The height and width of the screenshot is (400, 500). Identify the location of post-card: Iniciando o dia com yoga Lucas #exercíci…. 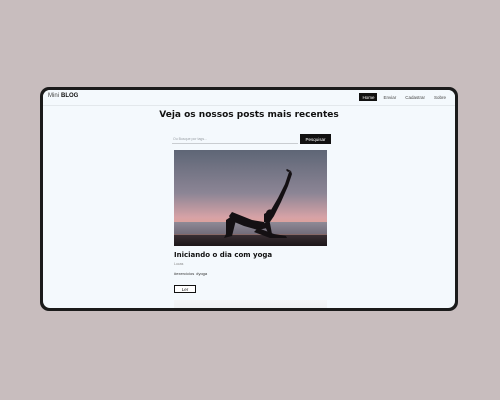
(250, 229).